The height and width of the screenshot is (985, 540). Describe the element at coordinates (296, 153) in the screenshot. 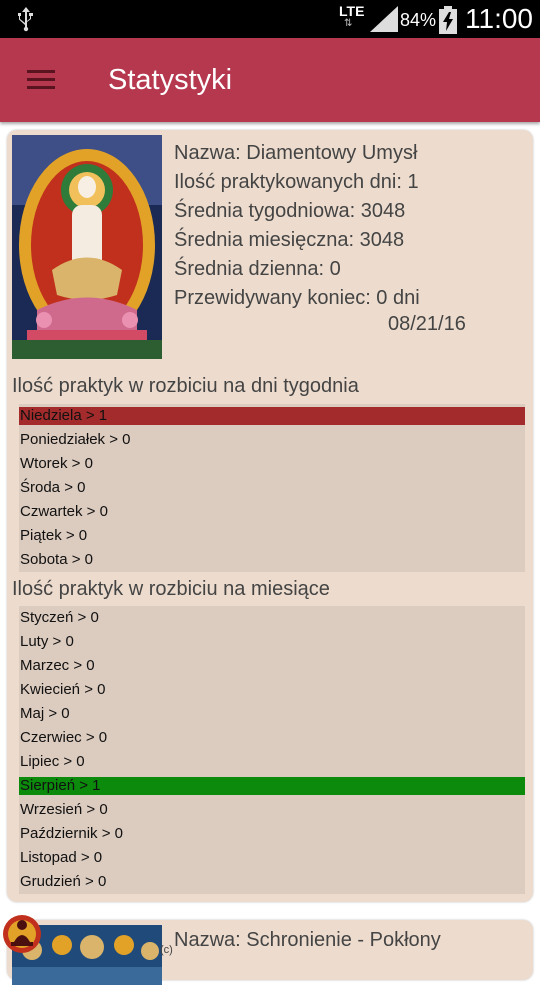

I see `practice-name: Nazwa: Diamentowy Umysł` at that location.